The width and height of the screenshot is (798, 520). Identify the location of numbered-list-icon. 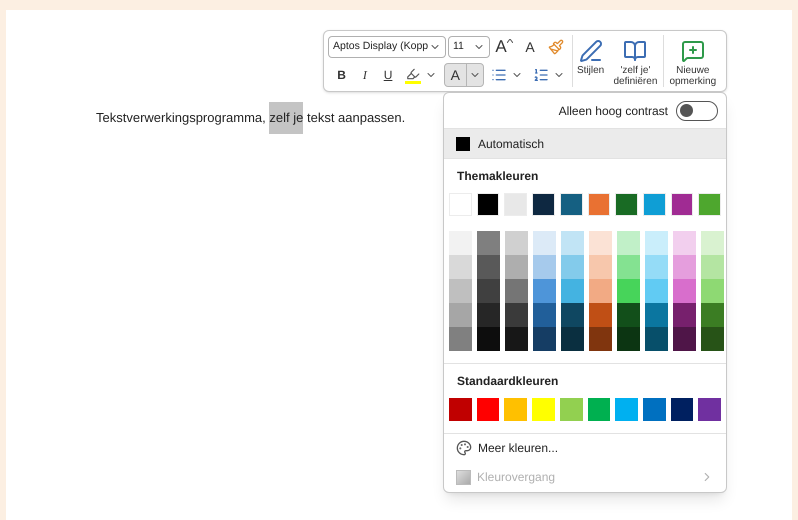
(541, 75).